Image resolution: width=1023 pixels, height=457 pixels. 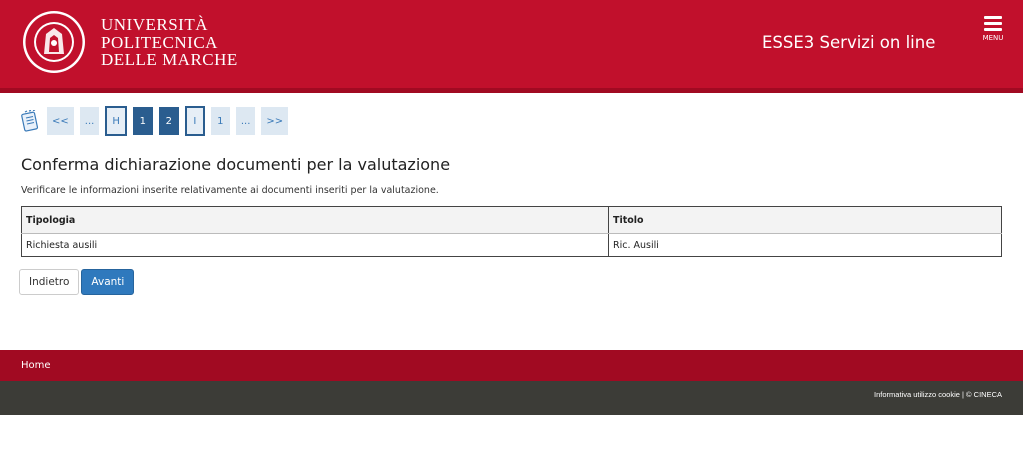 What do you see at coordinates (275, 121) in the screenshot?
I see `trail-last-button: >>` at bounding box center [275, 121].